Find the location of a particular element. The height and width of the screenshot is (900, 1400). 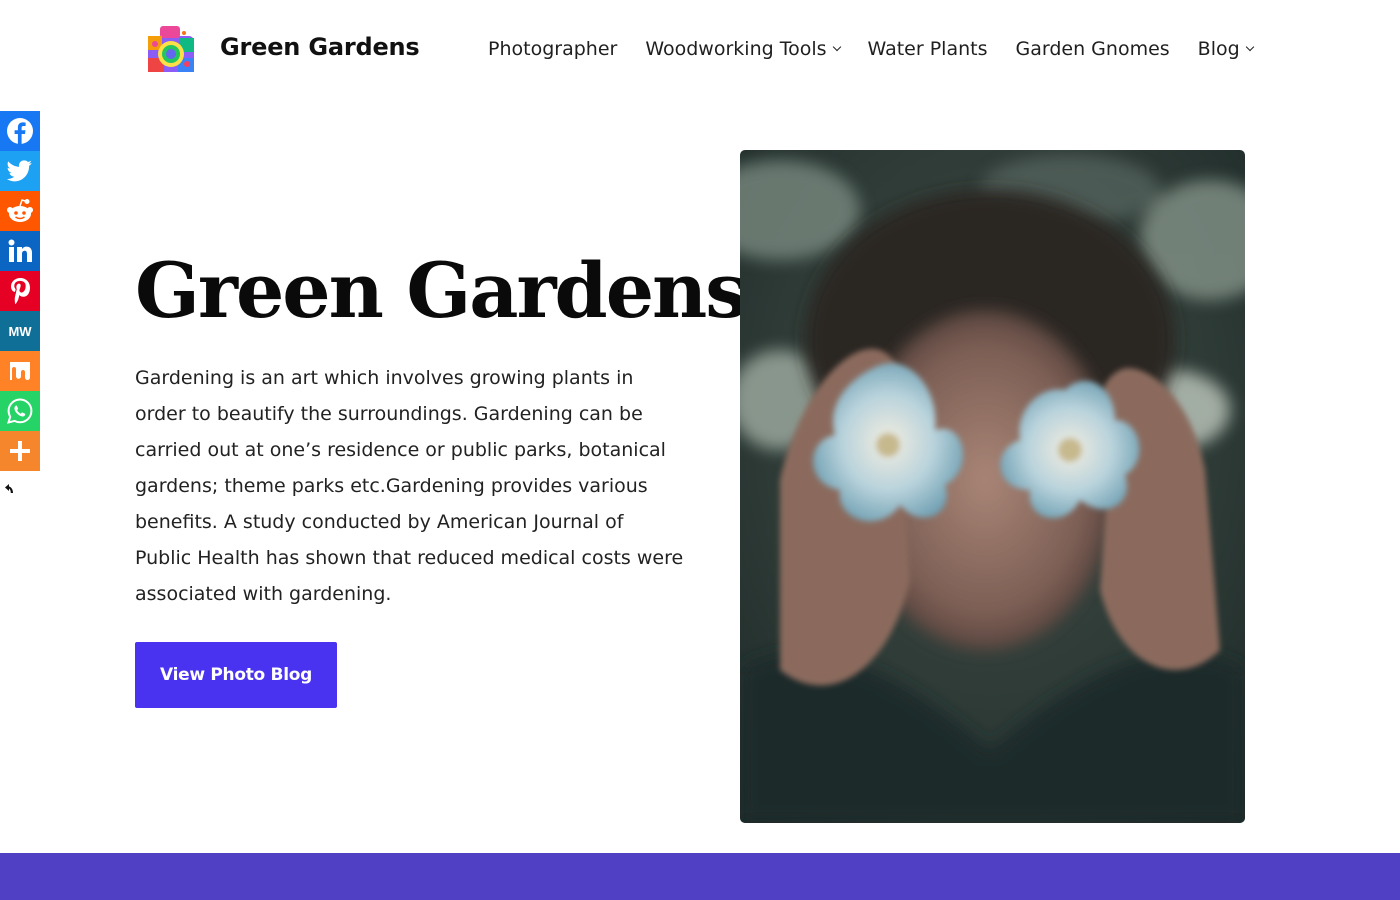

nav-item-label: Photographer is located at coordinates (553, 49).